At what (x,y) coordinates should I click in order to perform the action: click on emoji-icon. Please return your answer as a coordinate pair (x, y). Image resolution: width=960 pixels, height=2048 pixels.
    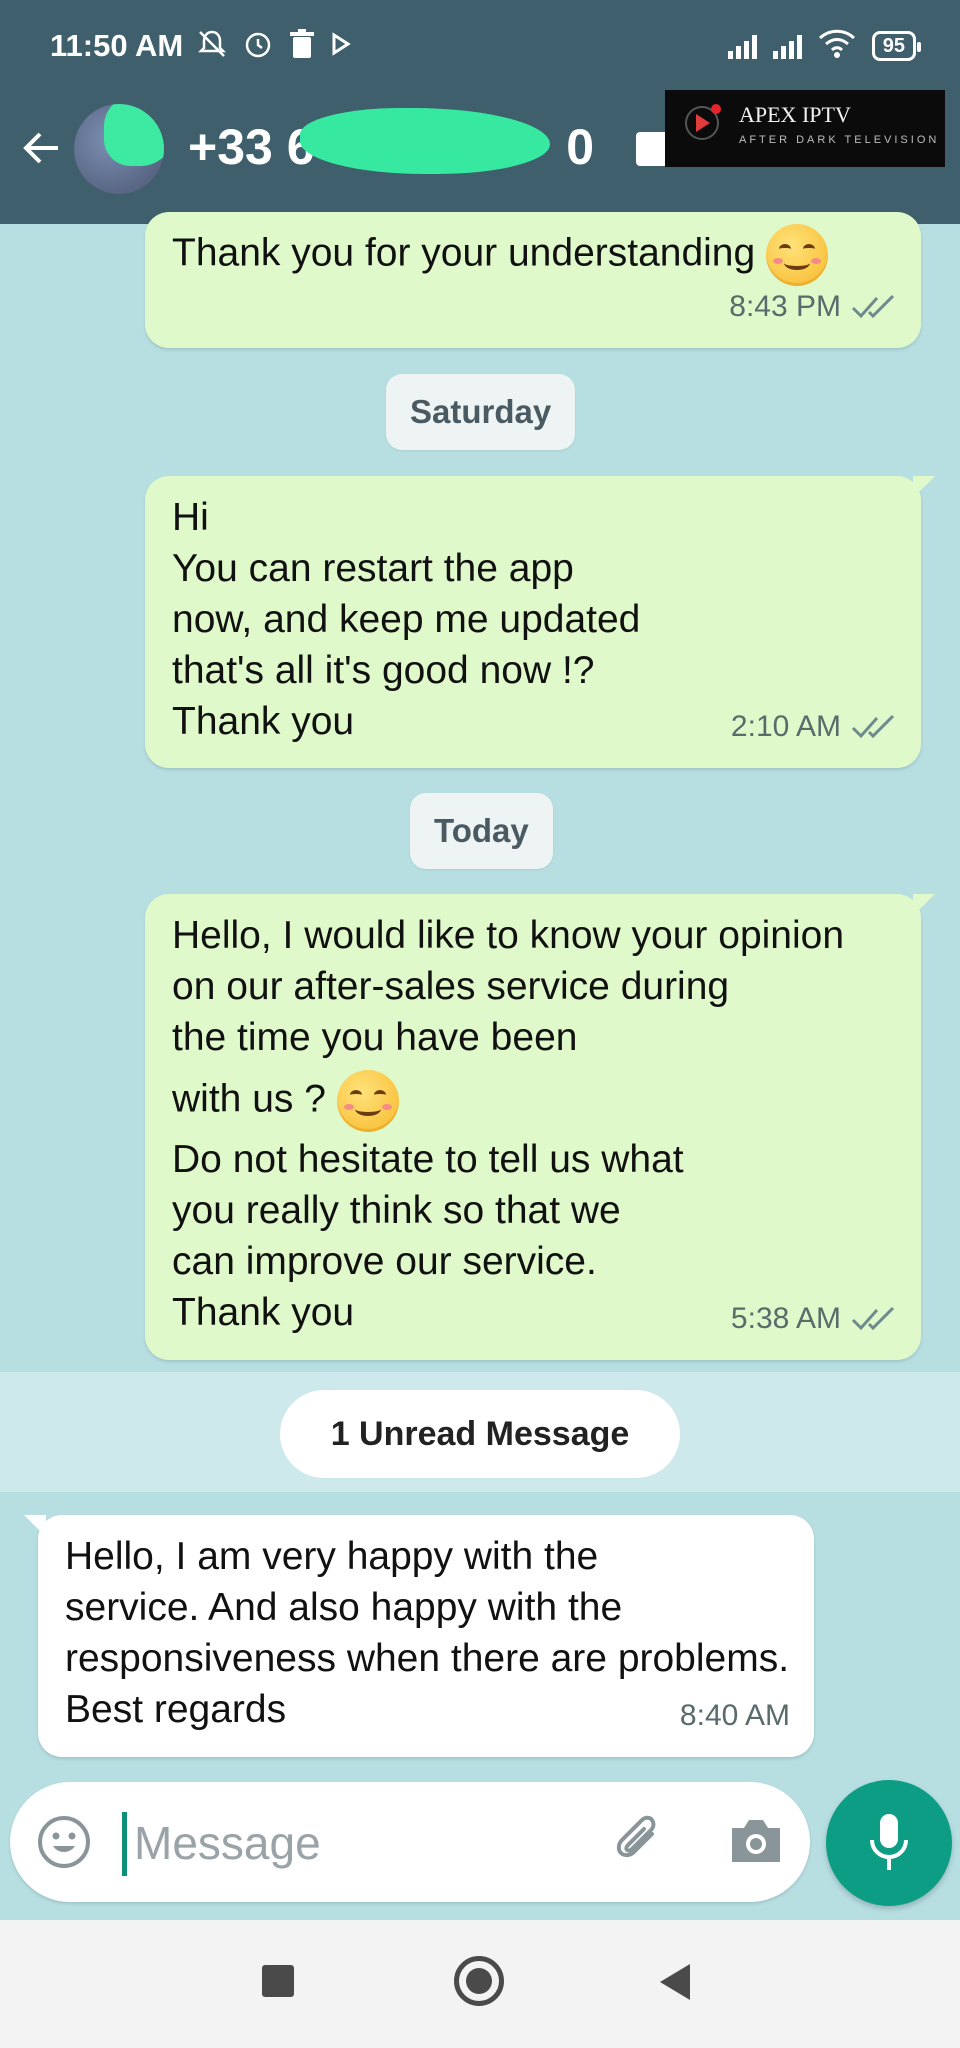
    Looking at the image, I should click on (64, 1842).